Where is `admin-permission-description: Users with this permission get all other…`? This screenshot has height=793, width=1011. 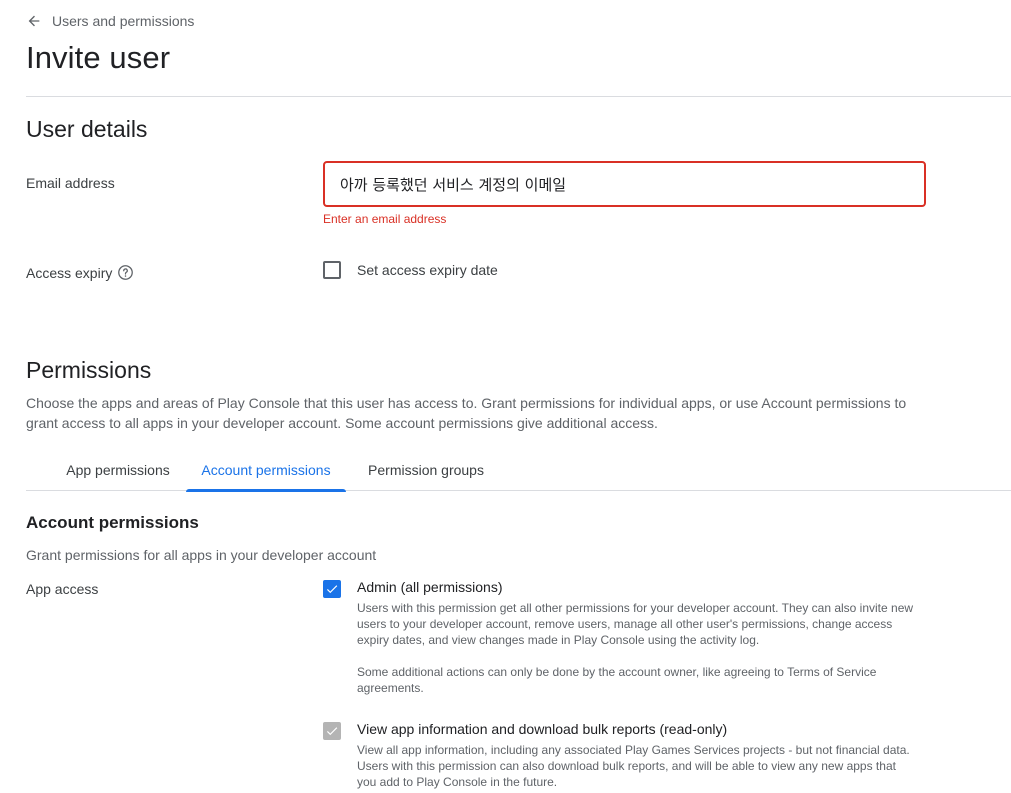
admin-permission-description: Users with this permission get all other… is located at coordinates (635, 624).